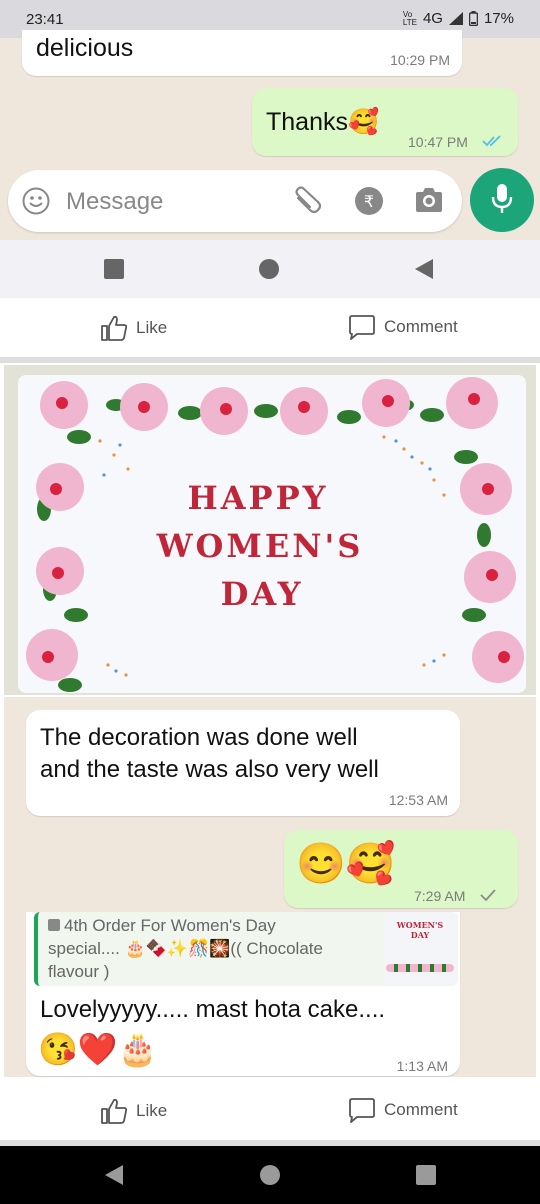 Image resolution: width=540 pixels, height=1204 pixels. What do you see at coordinates (262, 594) in the screenshot?
I see `cake-text-day: DAY` at bounding box center [262, 594].